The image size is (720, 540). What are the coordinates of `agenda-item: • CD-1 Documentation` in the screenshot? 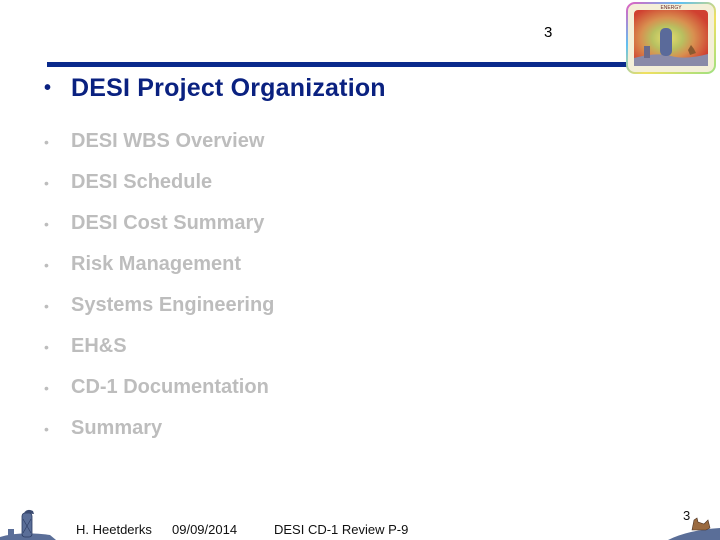 It's located at (159, 387).